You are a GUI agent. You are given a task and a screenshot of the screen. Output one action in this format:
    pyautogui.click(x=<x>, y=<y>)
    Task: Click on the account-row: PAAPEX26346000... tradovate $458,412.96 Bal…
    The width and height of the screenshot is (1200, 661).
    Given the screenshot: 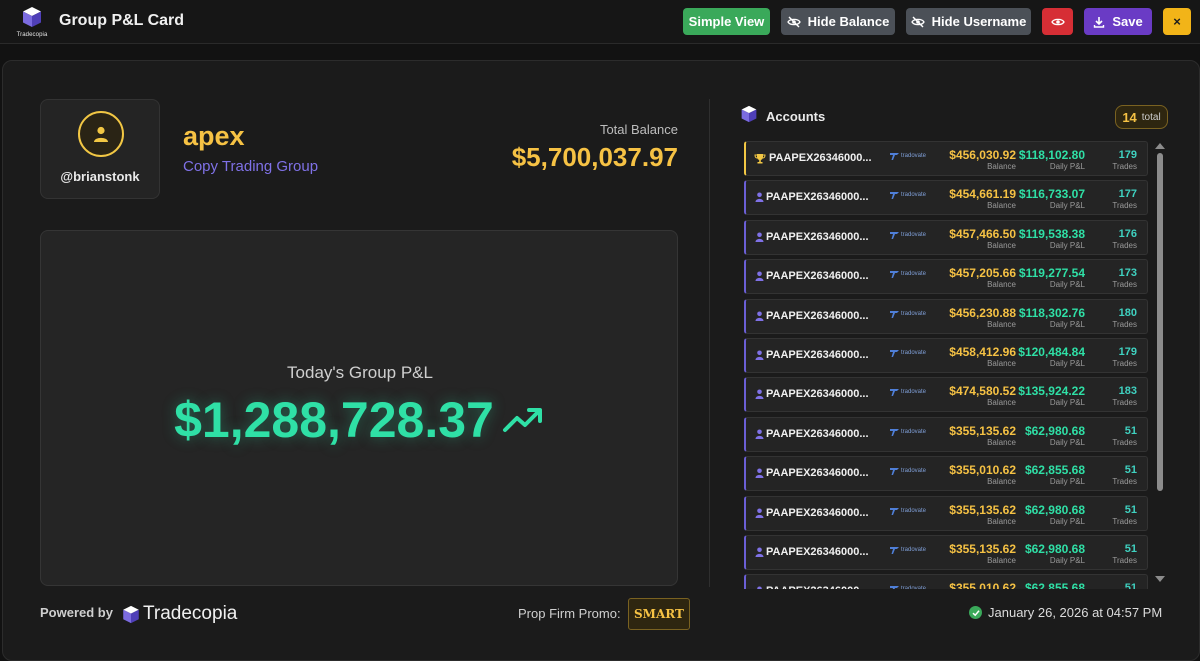 What is the action you would take?
    pyautogui.click(x=946, y=355)
    